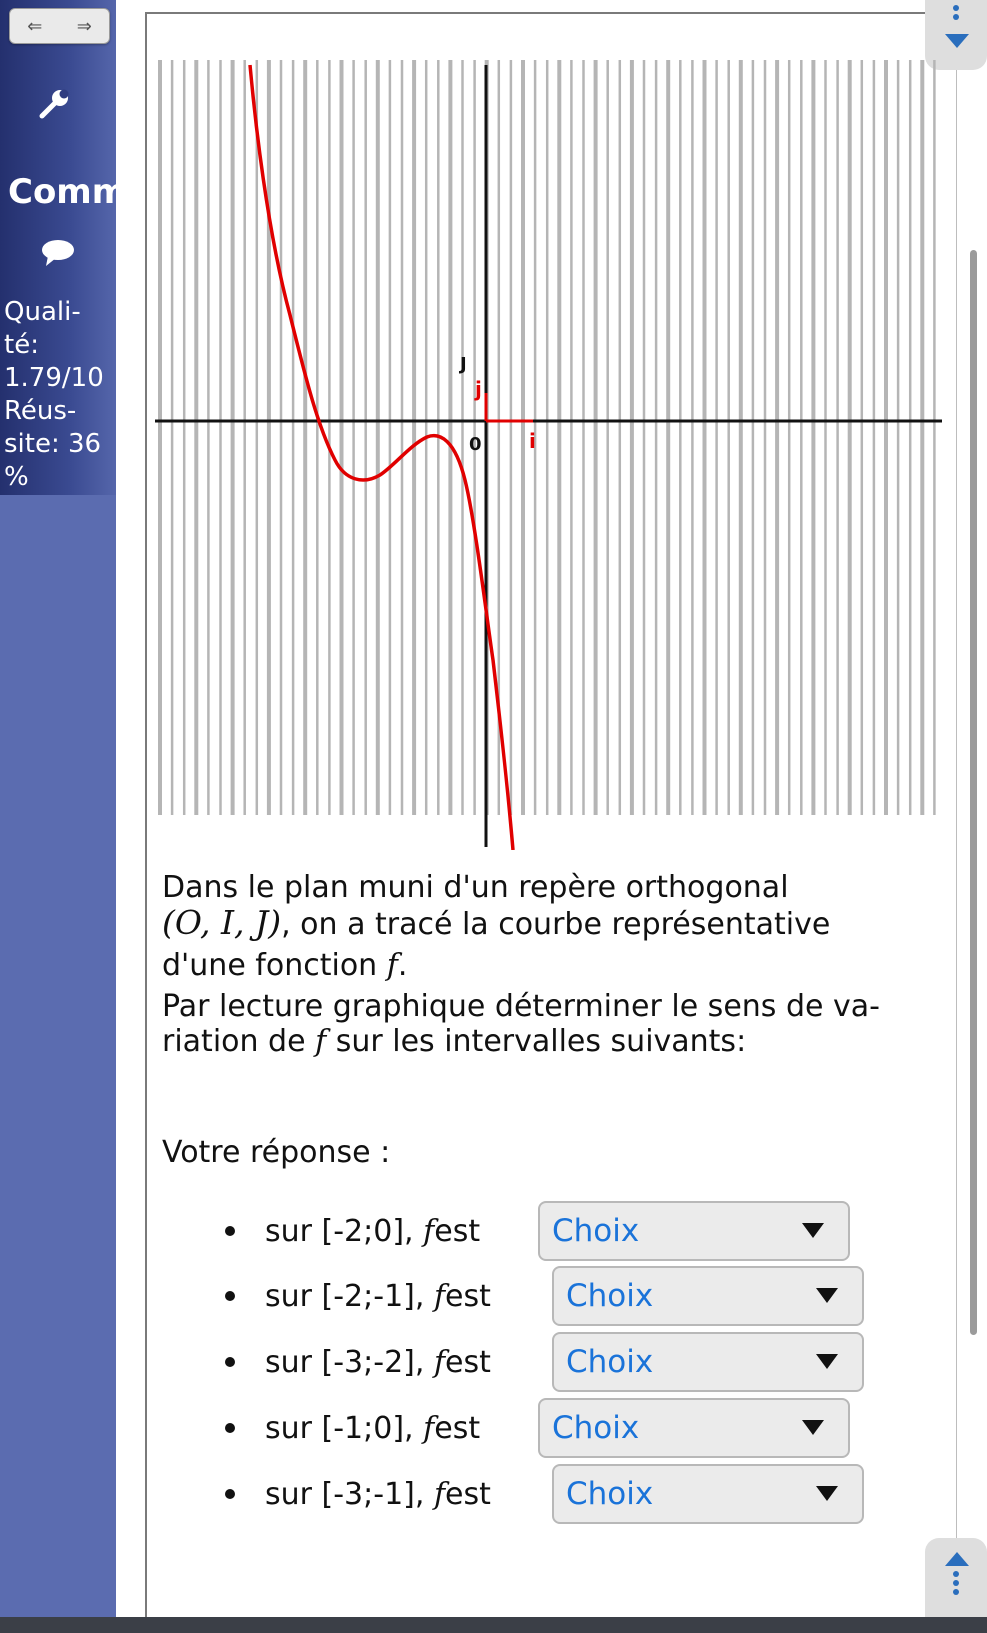 The width and height of the screenshot is (987, 1633). What do you see at coordinates (53, 444) in the screenshot?
I see `stats-line: site: 36` at bounding box center [53, 444].